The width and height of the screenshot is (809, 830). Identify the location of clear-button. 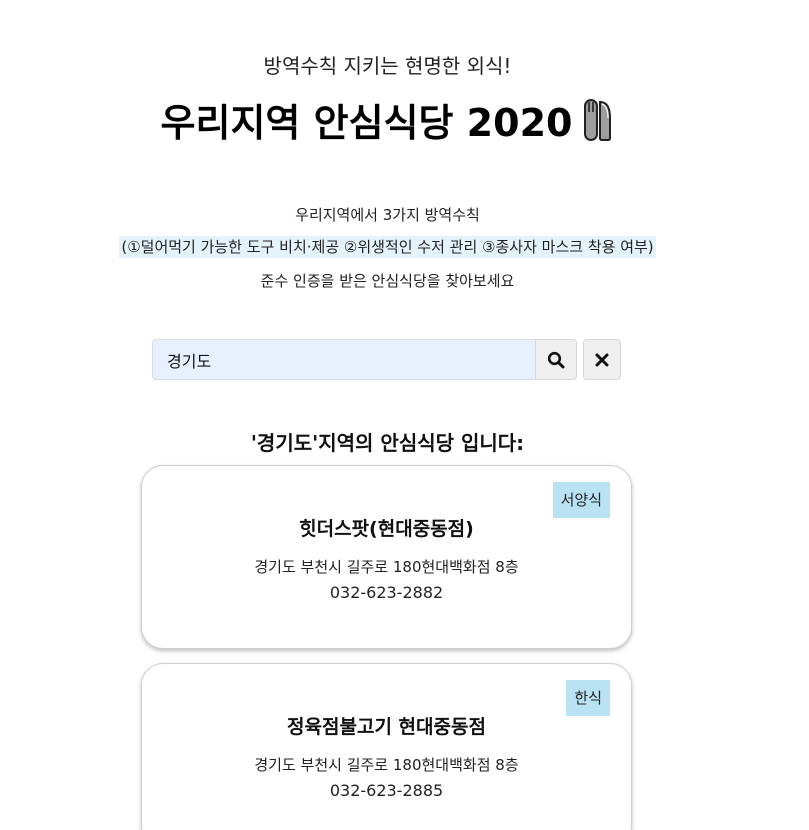
(602, 359).